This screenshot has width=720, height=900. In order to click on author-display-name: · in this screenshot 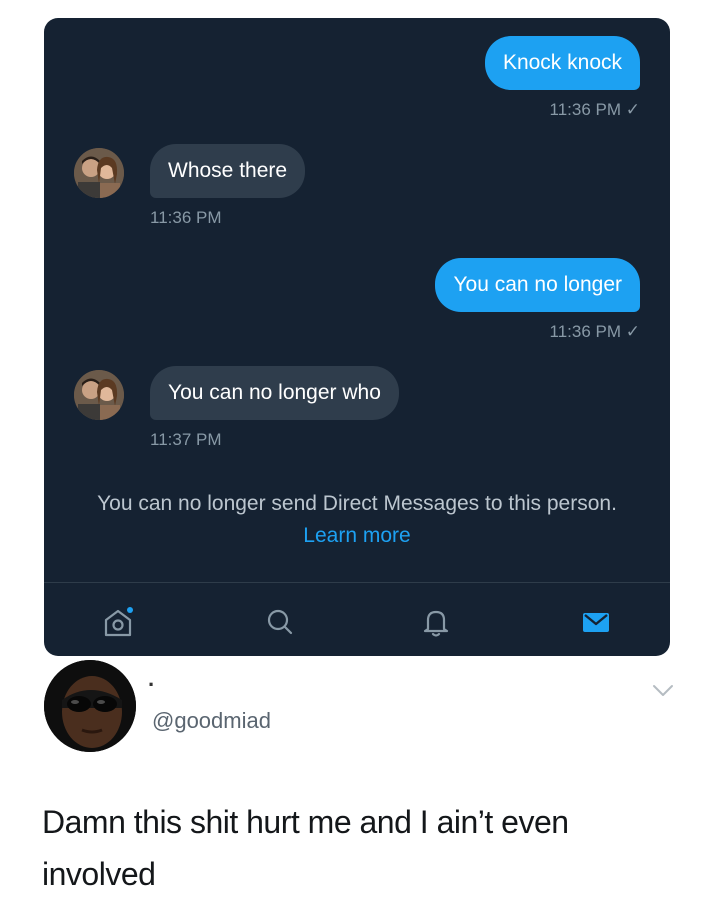, I will do `click(151, 685)`.